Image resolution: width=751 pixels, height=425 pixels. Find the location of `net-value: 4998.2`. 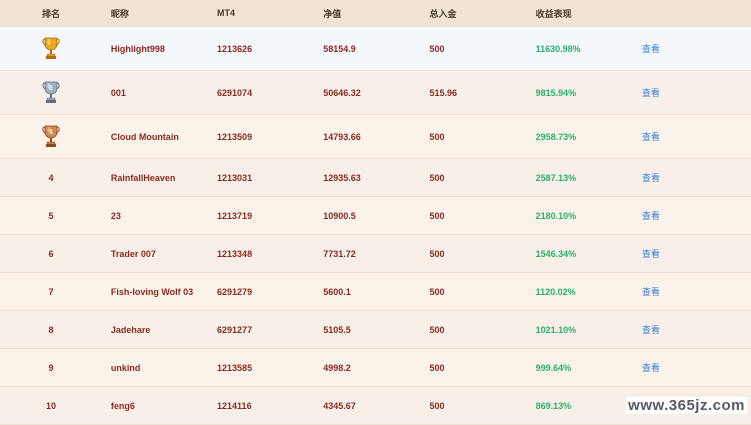

net-value: 4998.2 is located at coordinates (337, 367).